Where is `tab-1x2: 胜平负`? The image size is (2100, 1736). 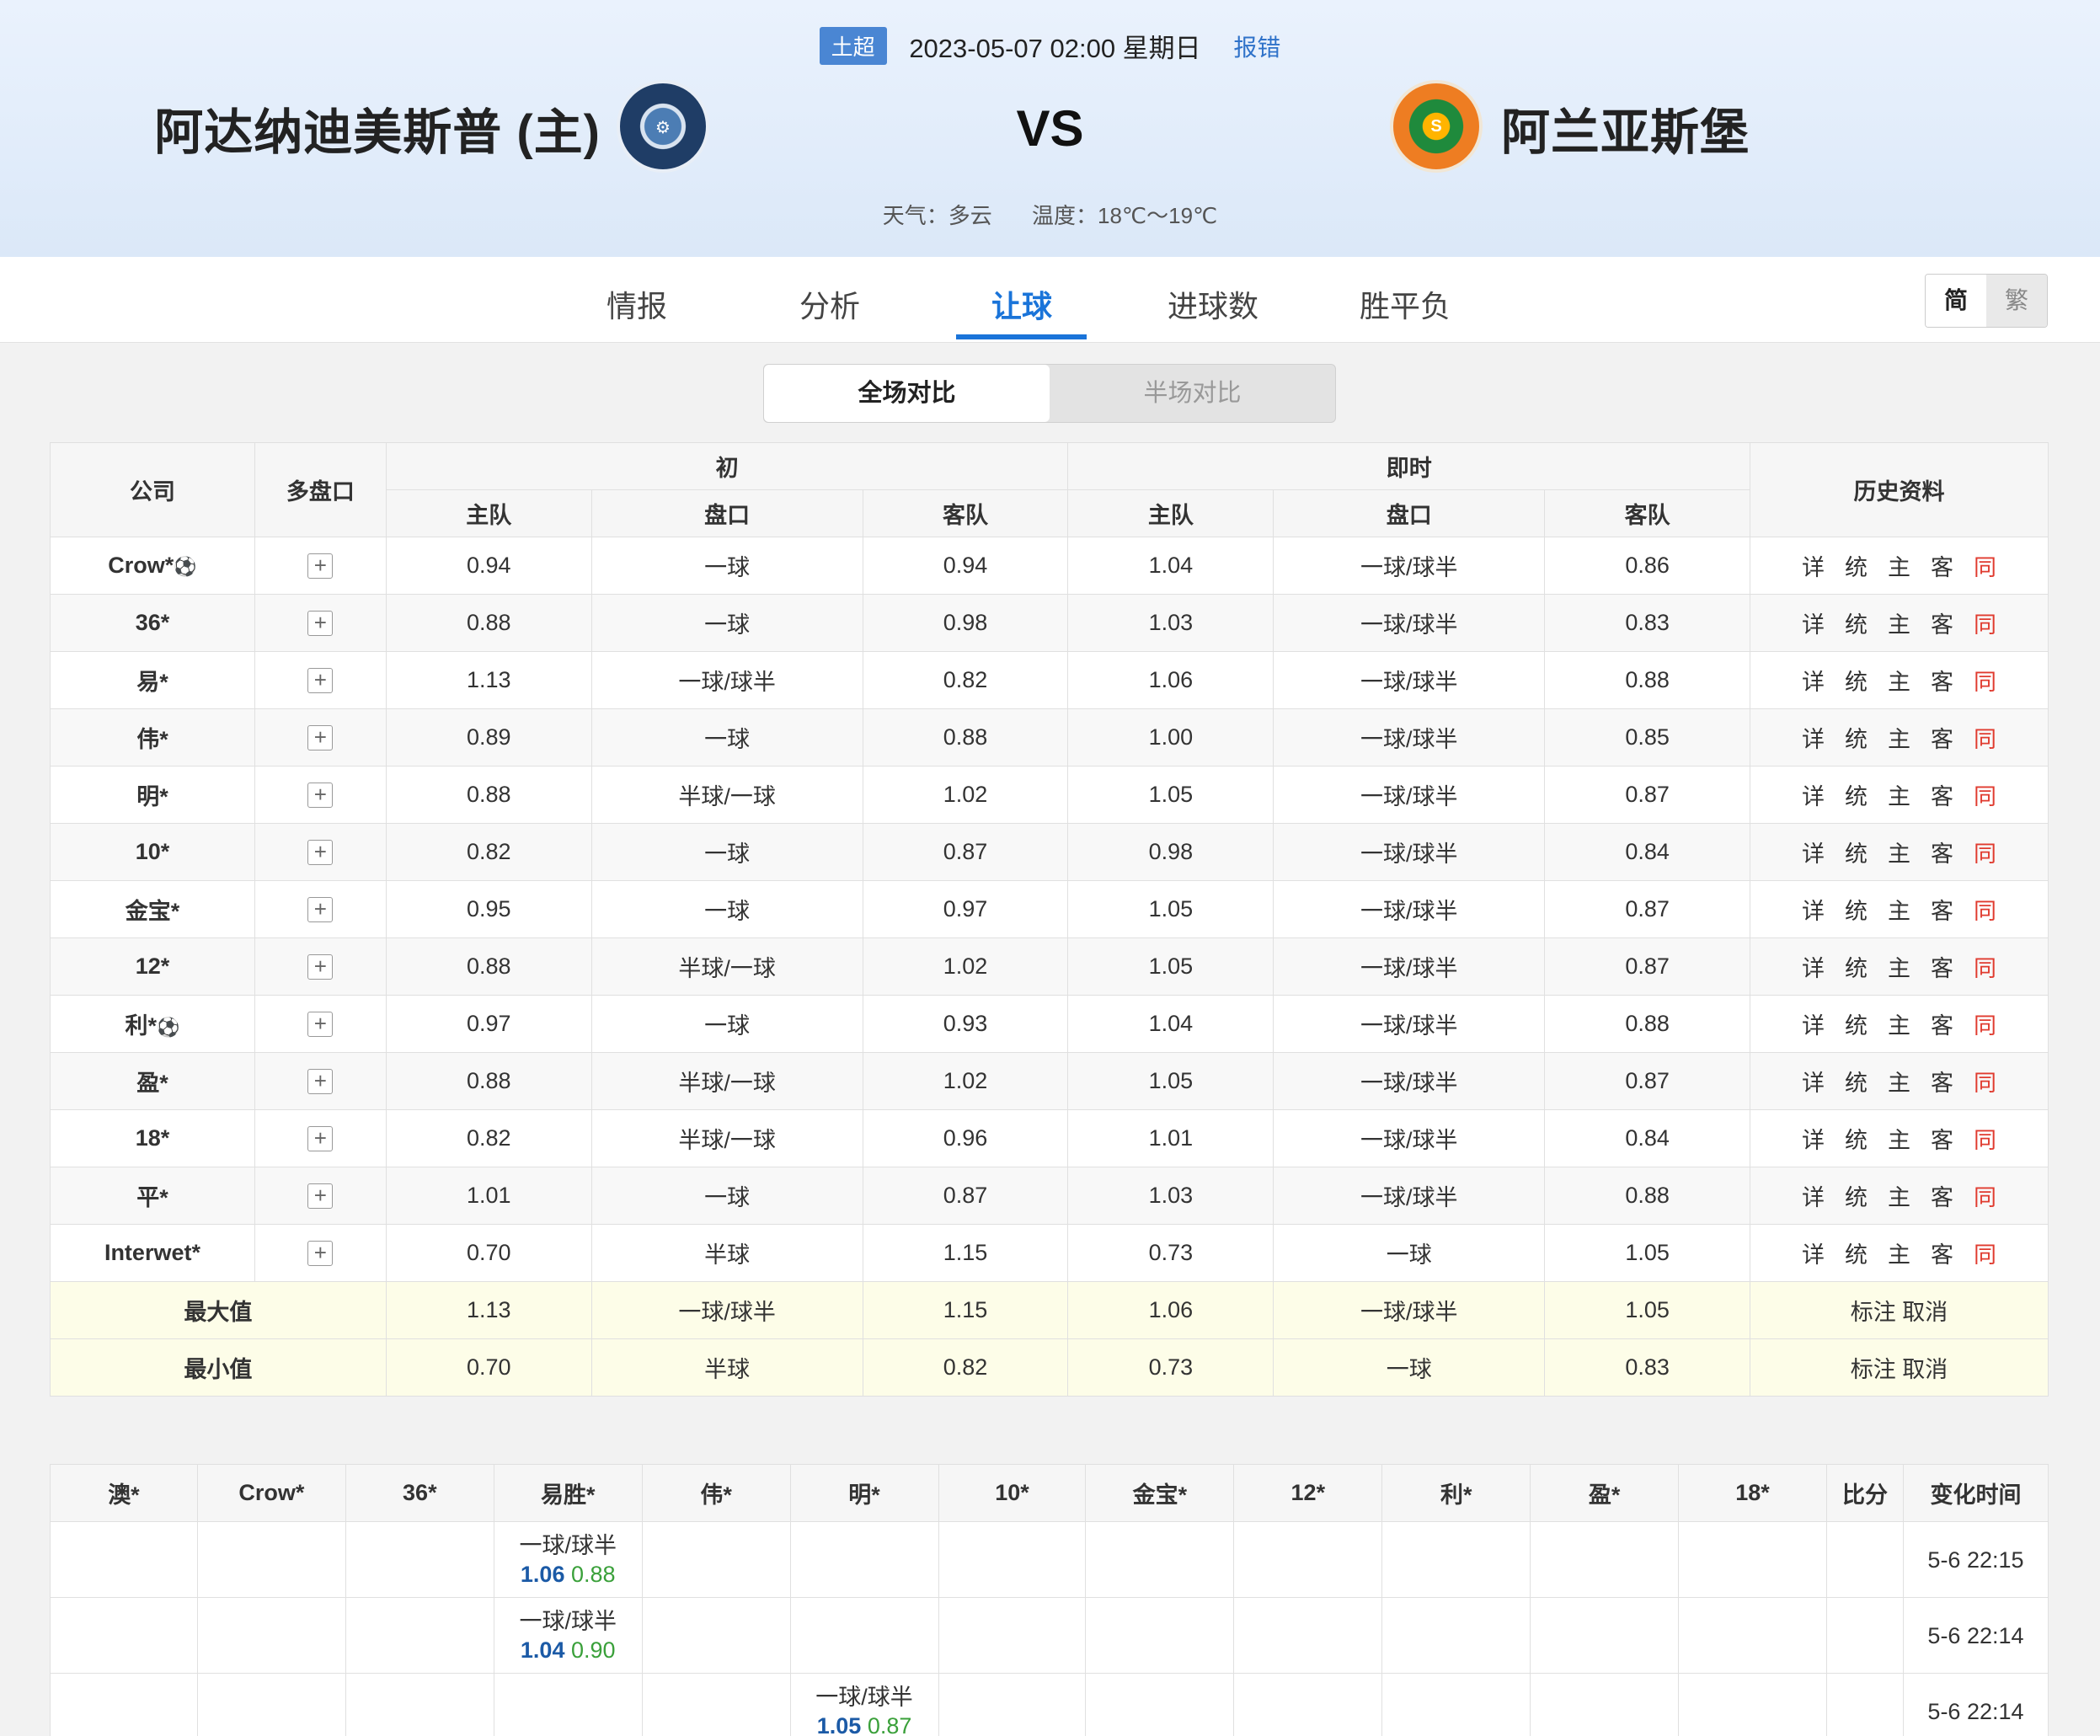 tab-1x2: 胜平负 is located at coordinates (1405, 304).